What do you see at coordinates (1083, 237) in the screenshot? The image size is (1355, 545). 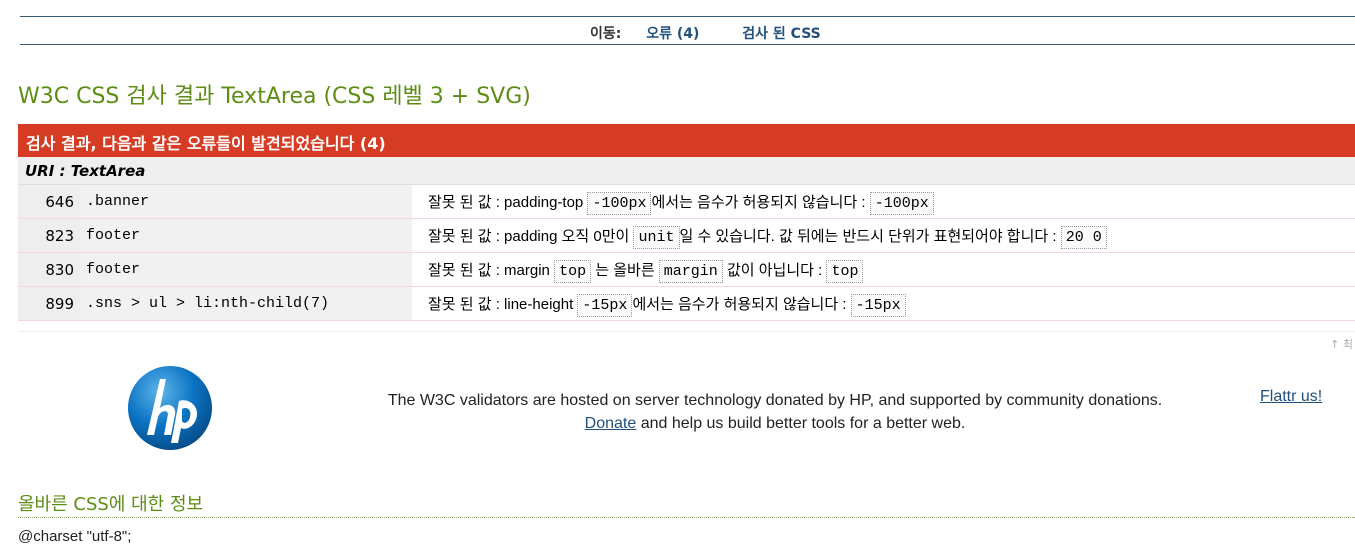 I see `error-code-value: 20 0` at bounding box center [1083, 237].